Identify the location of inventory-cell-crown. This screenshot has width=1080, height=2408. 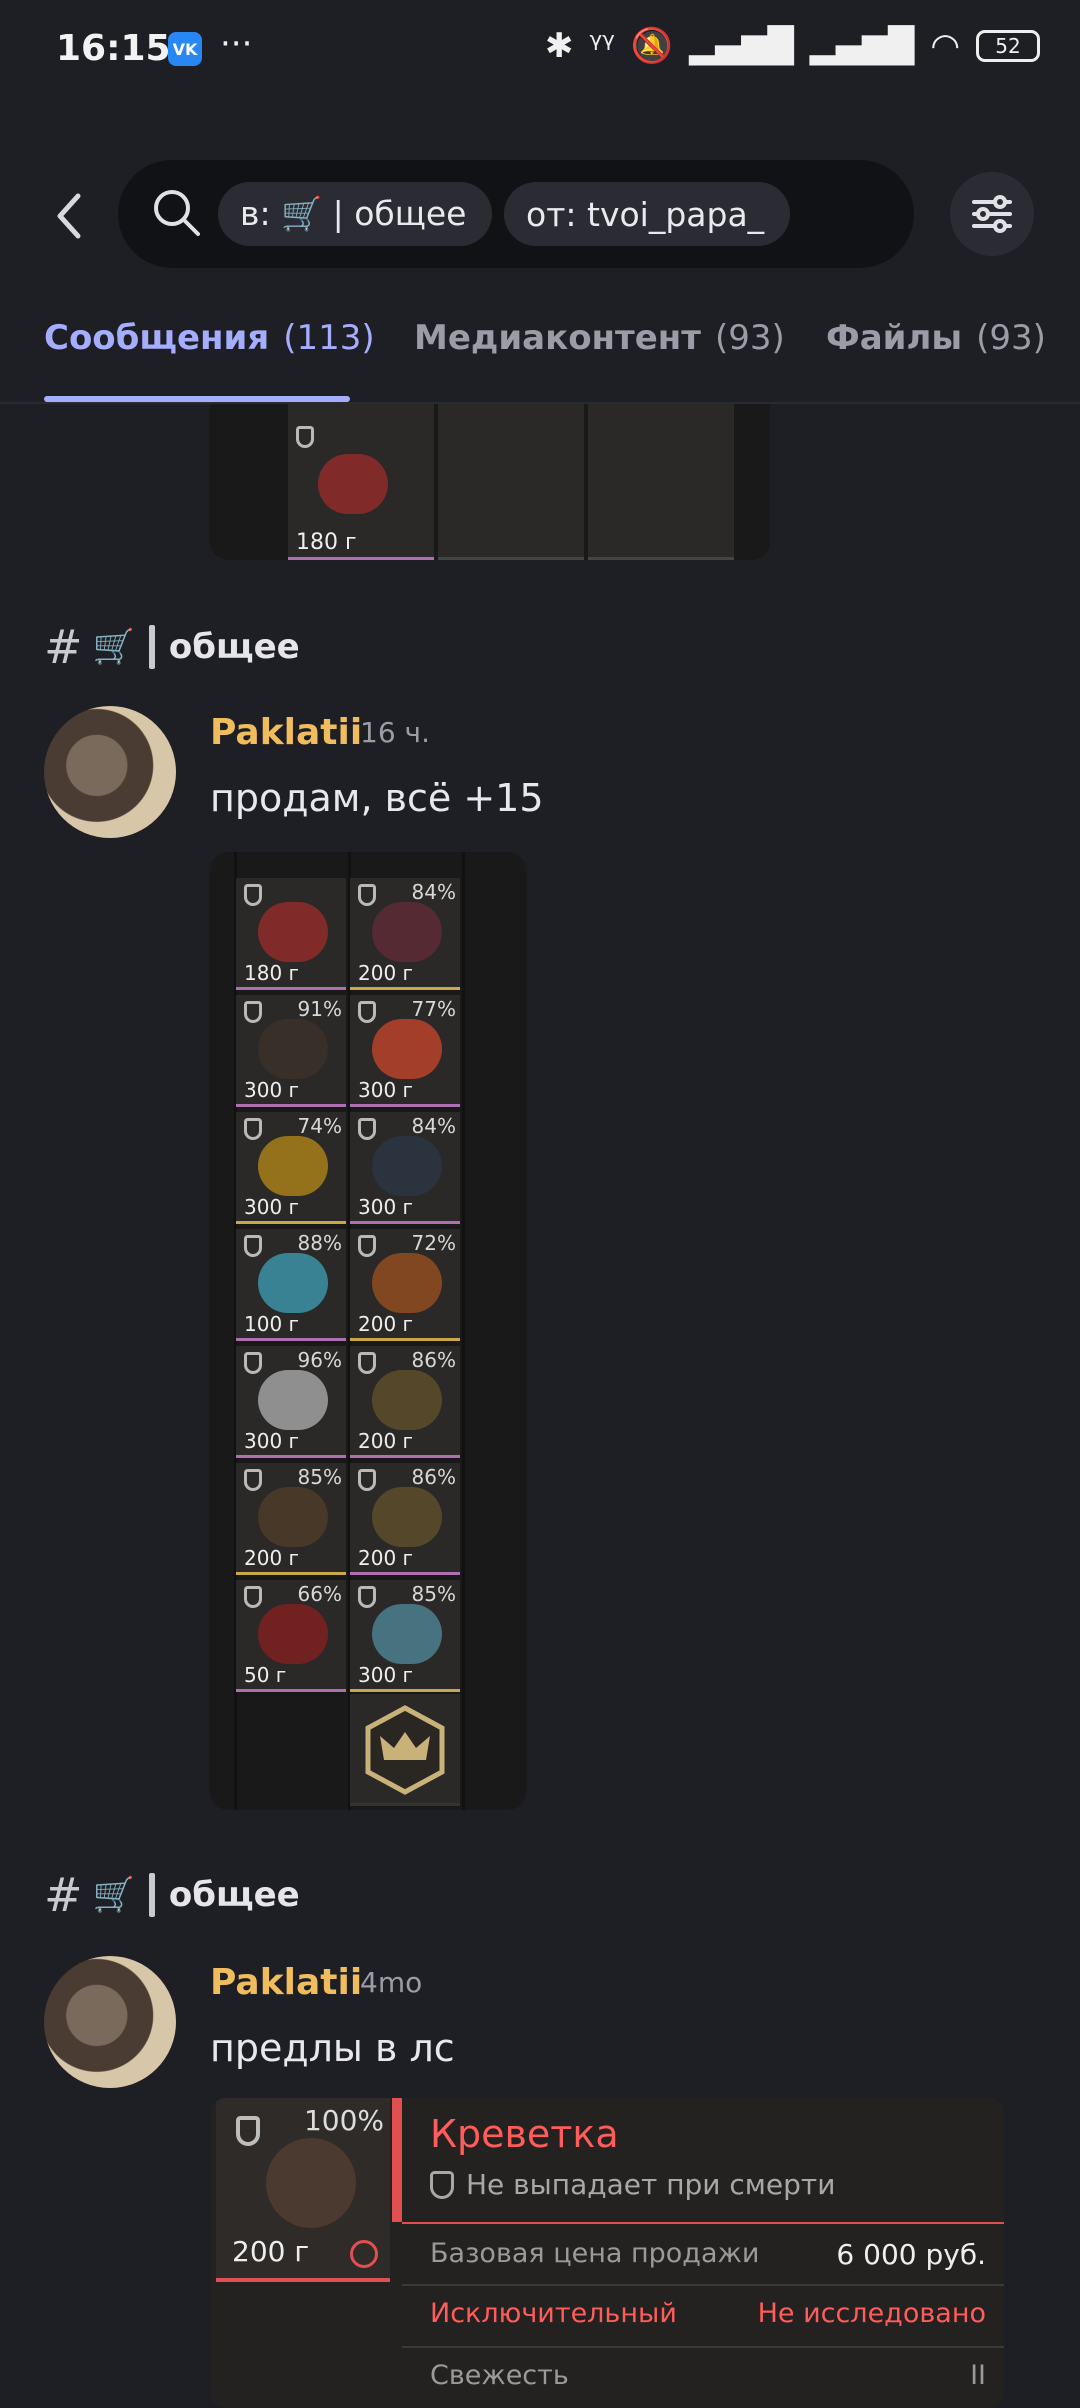
(405, 1750).